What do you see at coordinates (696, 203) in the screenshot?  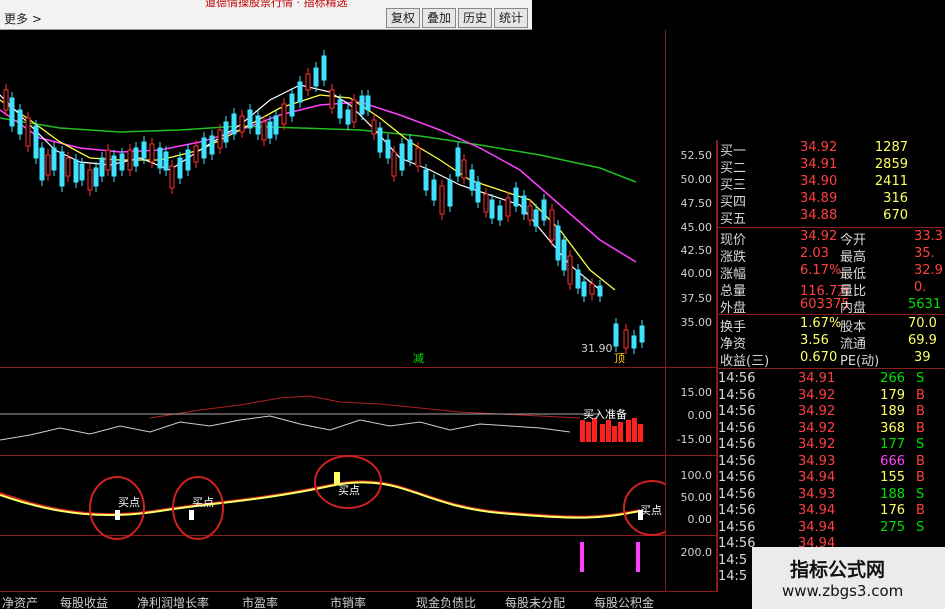 I see `price-axis-label: 47.50` at bounding box center [696, 203].